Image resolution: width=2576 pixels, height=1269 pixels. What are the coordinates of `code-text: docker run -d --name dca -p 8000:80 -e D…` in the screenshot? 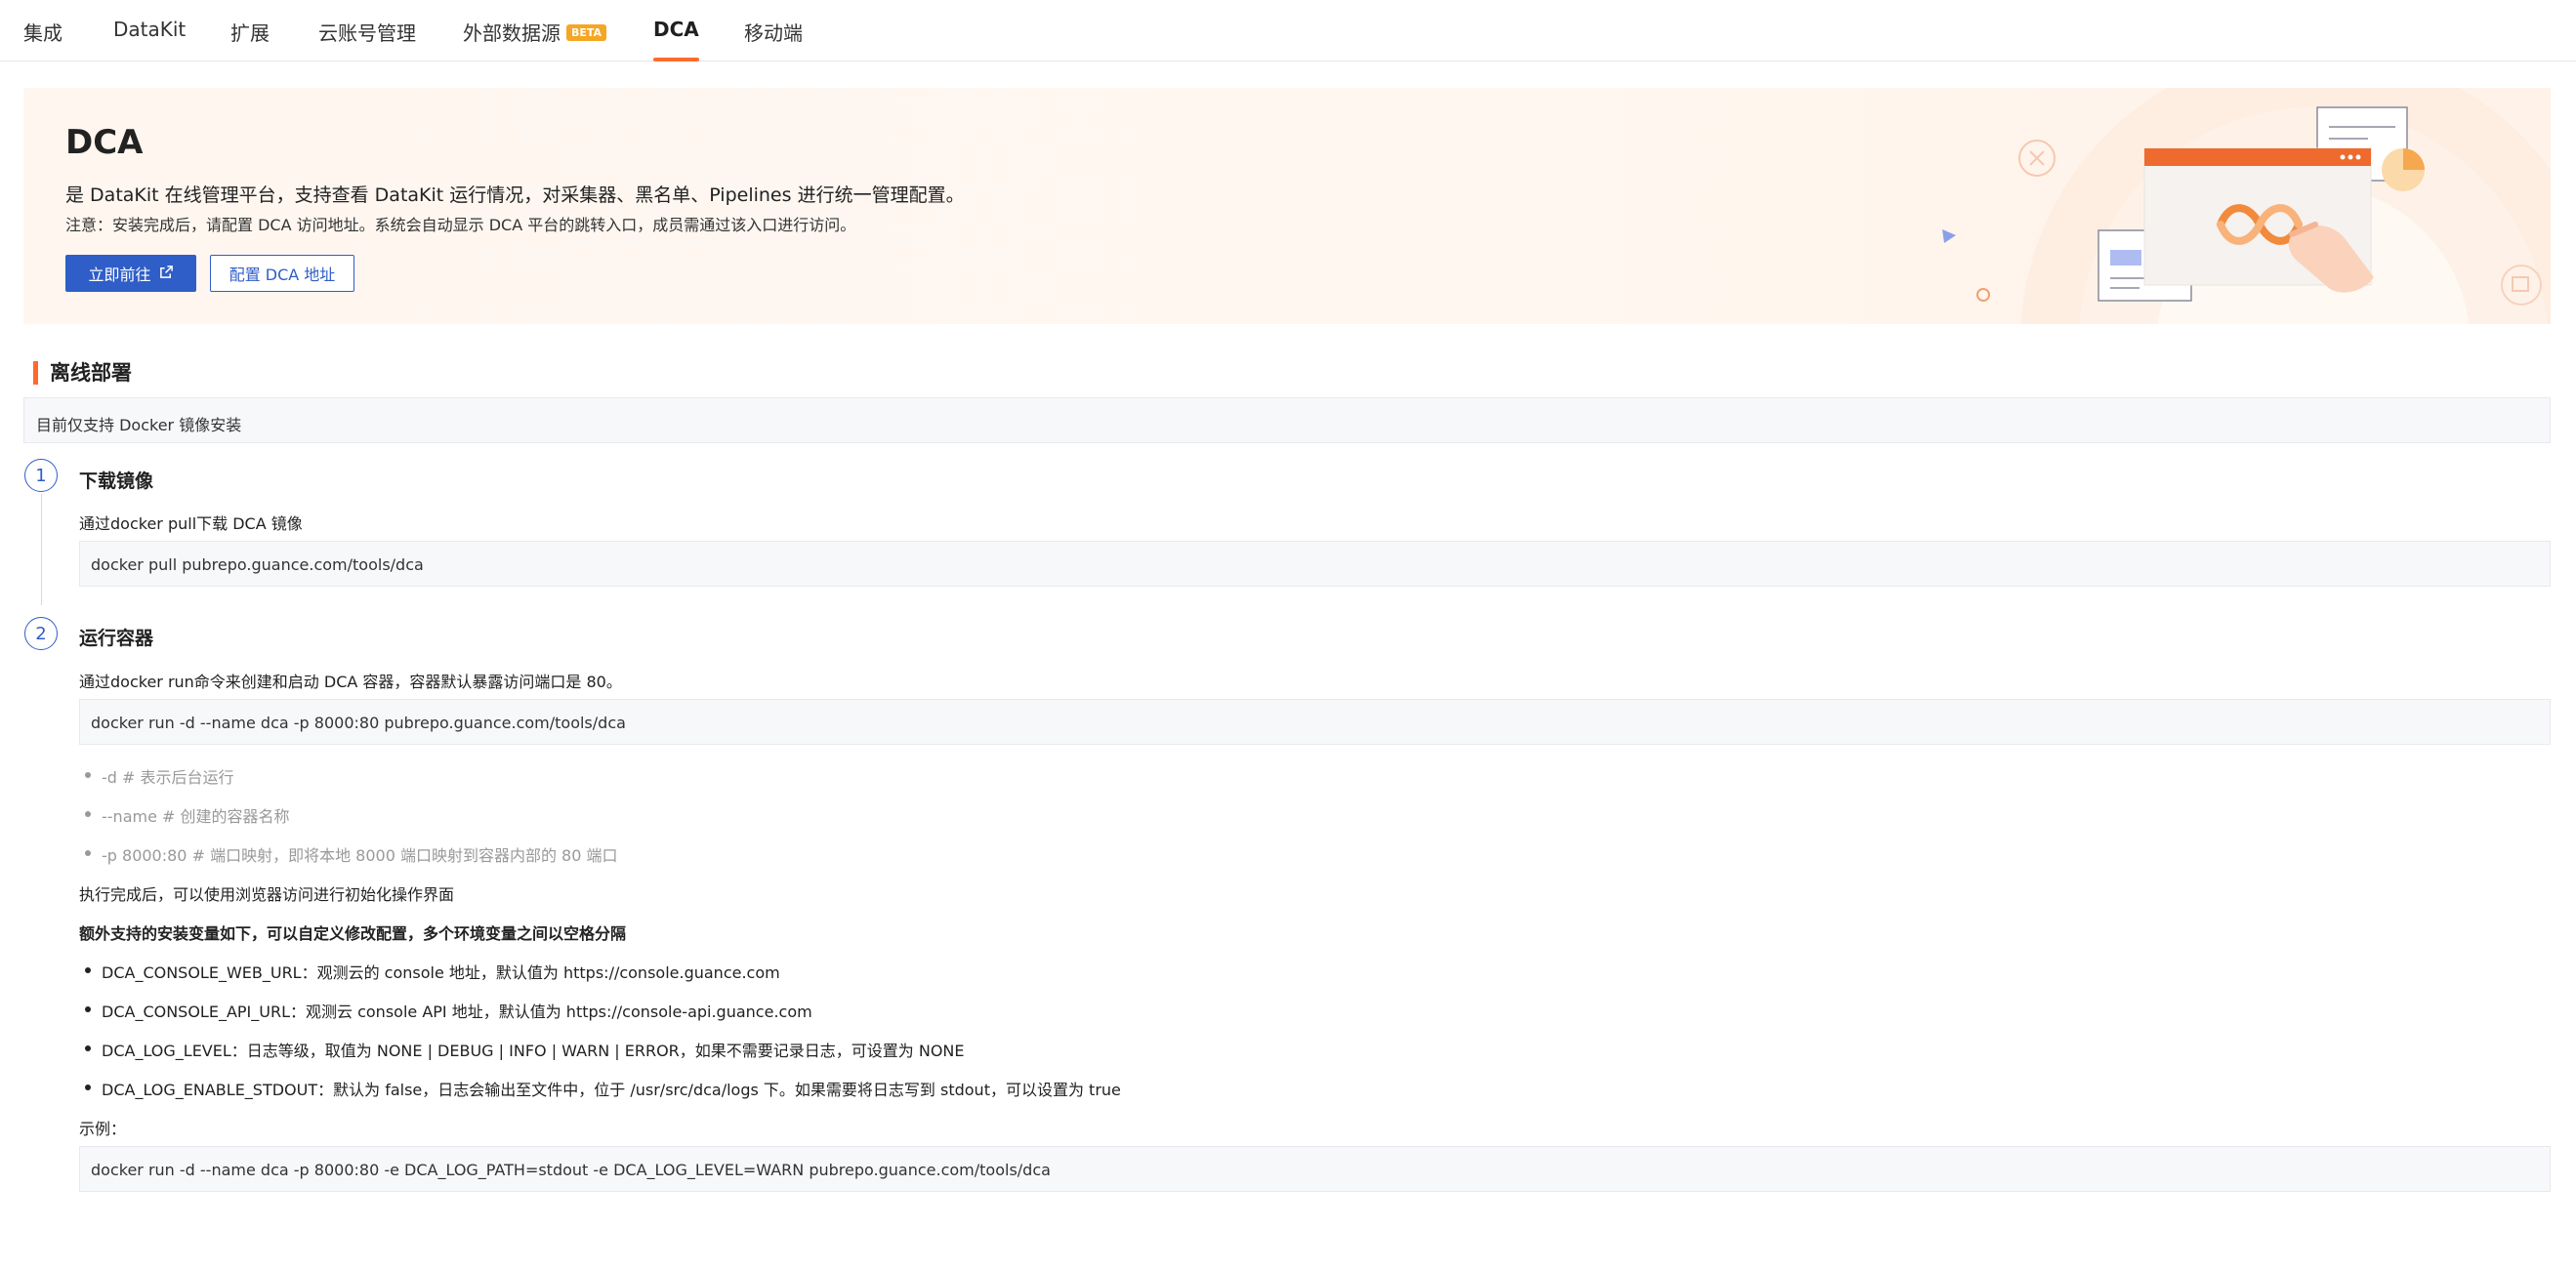 It's located at (571, 1170).